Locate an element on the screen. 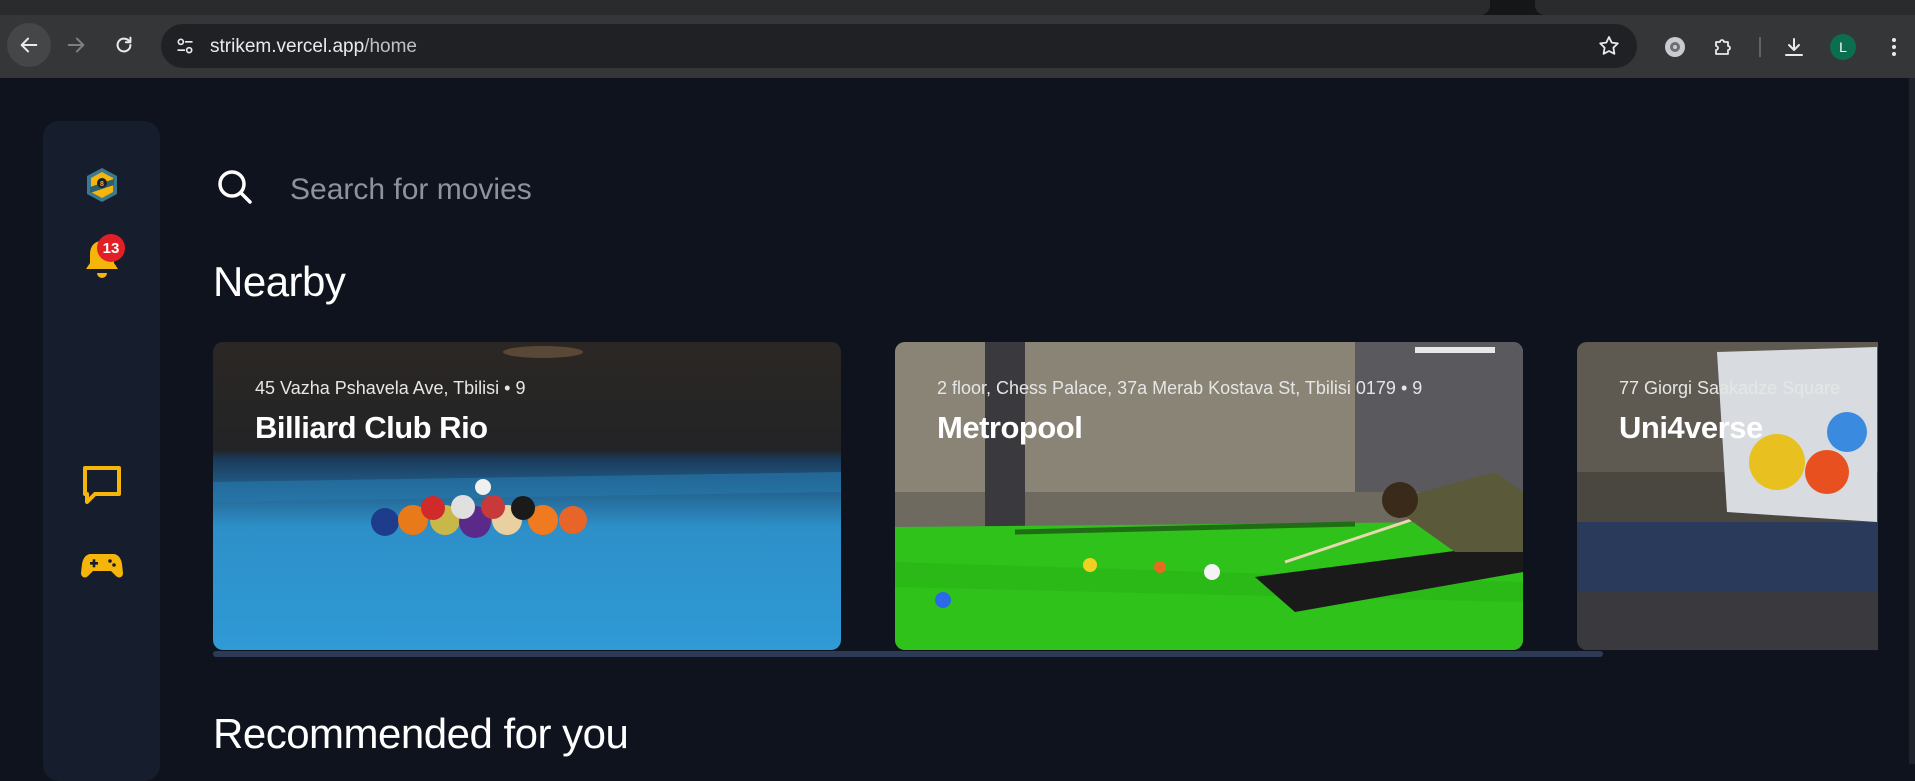  url-text: strikem.vercel.app/home is located at coordinates (313, 47).